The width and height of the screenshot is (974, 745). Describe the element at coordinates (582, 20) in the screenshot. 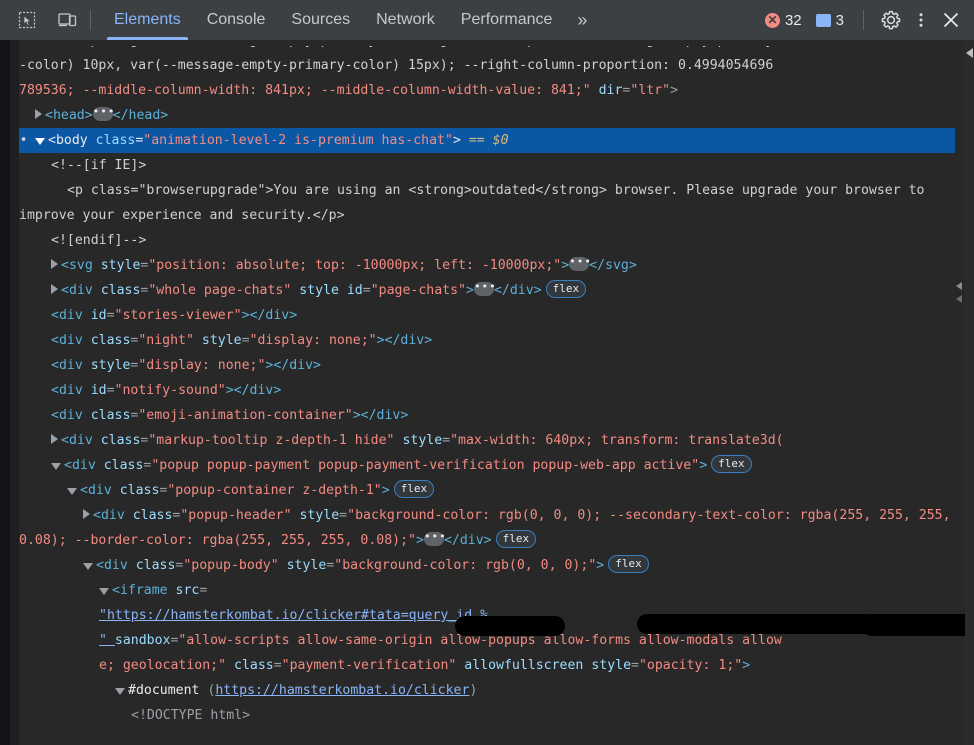

I see `more-tabs-button: »` at that location.